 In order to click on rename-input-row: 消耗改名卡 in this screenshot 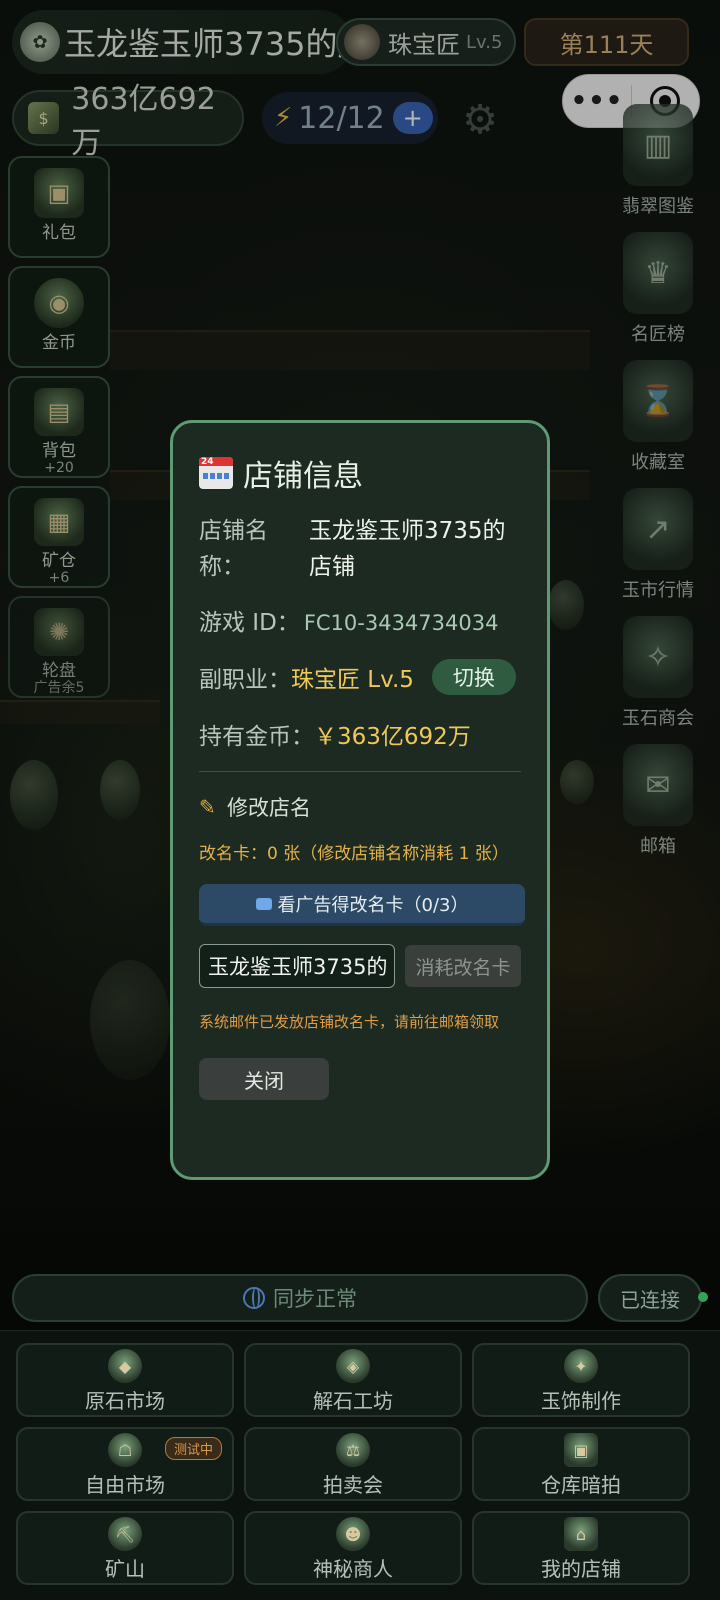, I will do `click(360, 966)`.